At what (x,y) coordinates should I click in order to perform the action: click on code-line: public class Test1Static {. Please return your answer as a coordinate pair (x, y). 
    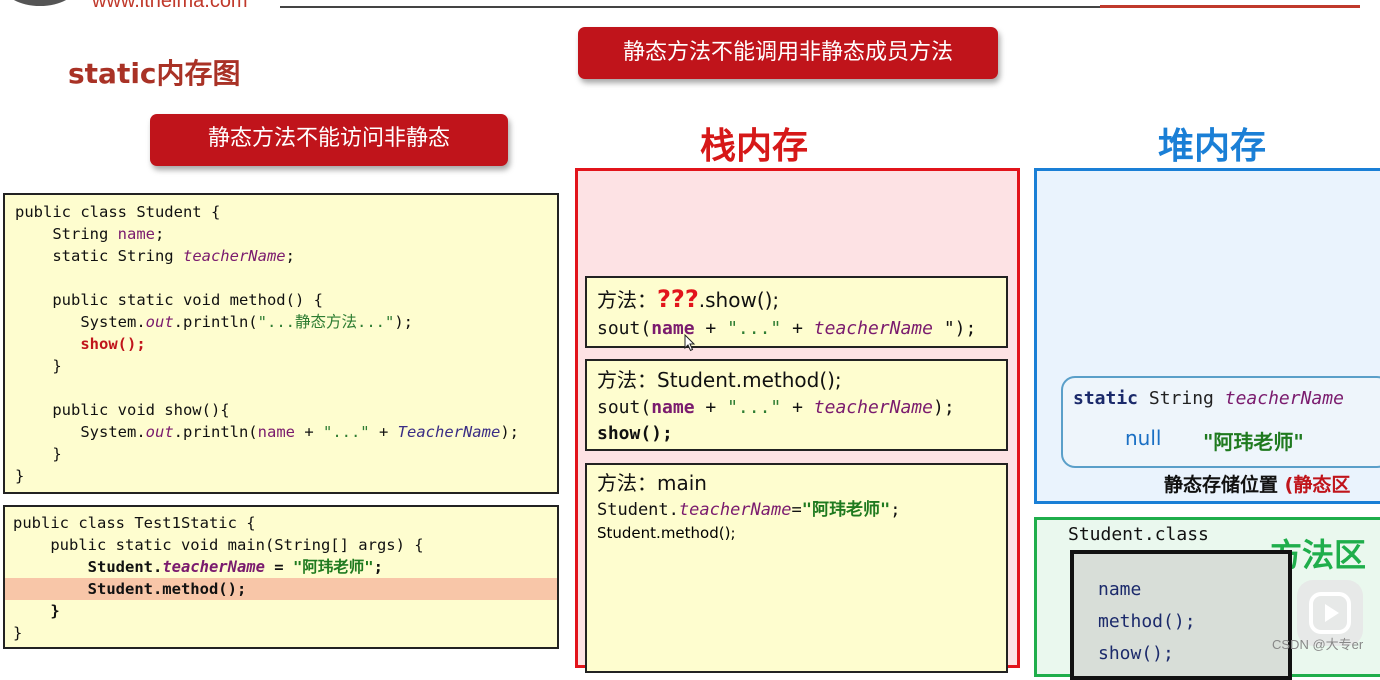
    Looking at the image, I should click on (134, 523).